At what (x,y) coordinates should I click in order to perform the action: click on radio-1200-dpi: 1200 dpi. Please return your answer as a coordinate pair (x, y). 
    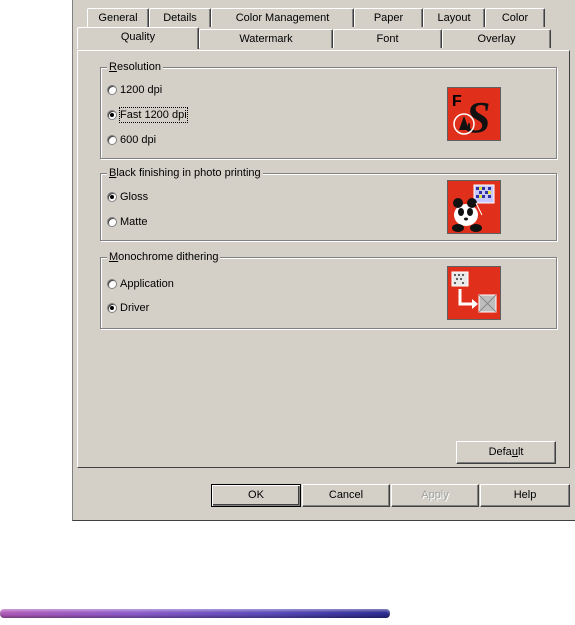
    Looking at the image, I should click on (134, 90).